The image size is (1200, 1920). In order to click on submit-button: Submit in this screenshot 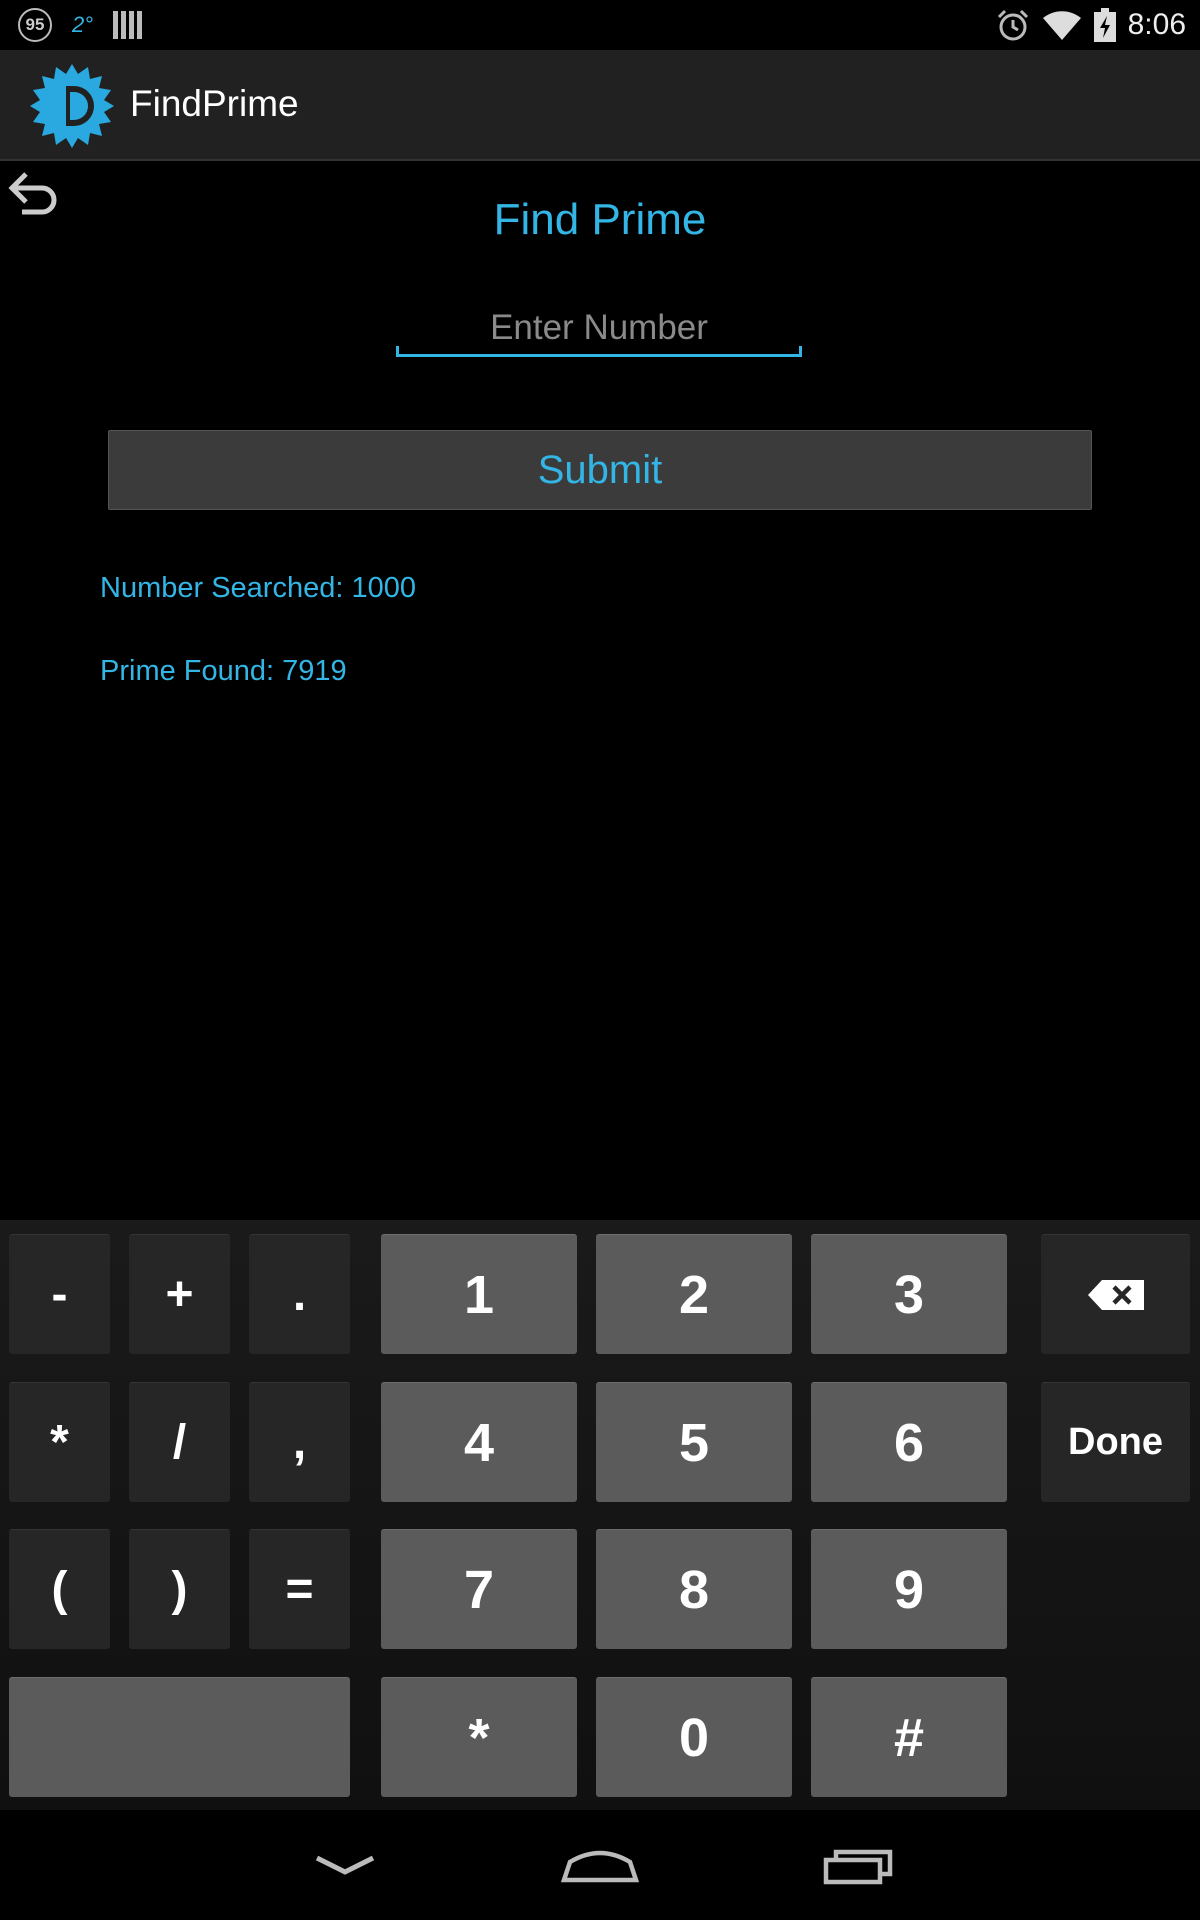, I will do `click(600, 470)`.